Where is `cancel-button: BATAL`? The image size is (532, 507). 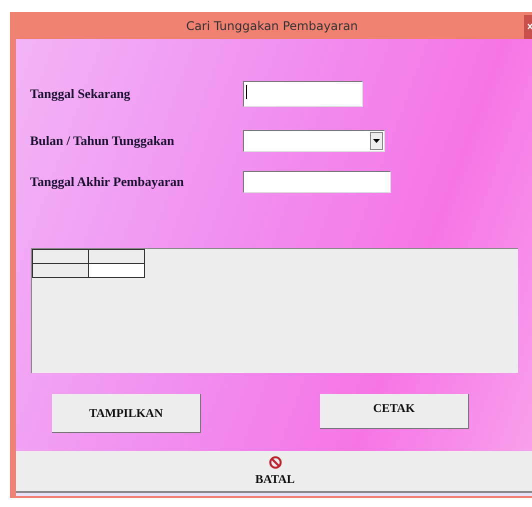
cancel-button: BATAL is located at coordinates (274, 472).